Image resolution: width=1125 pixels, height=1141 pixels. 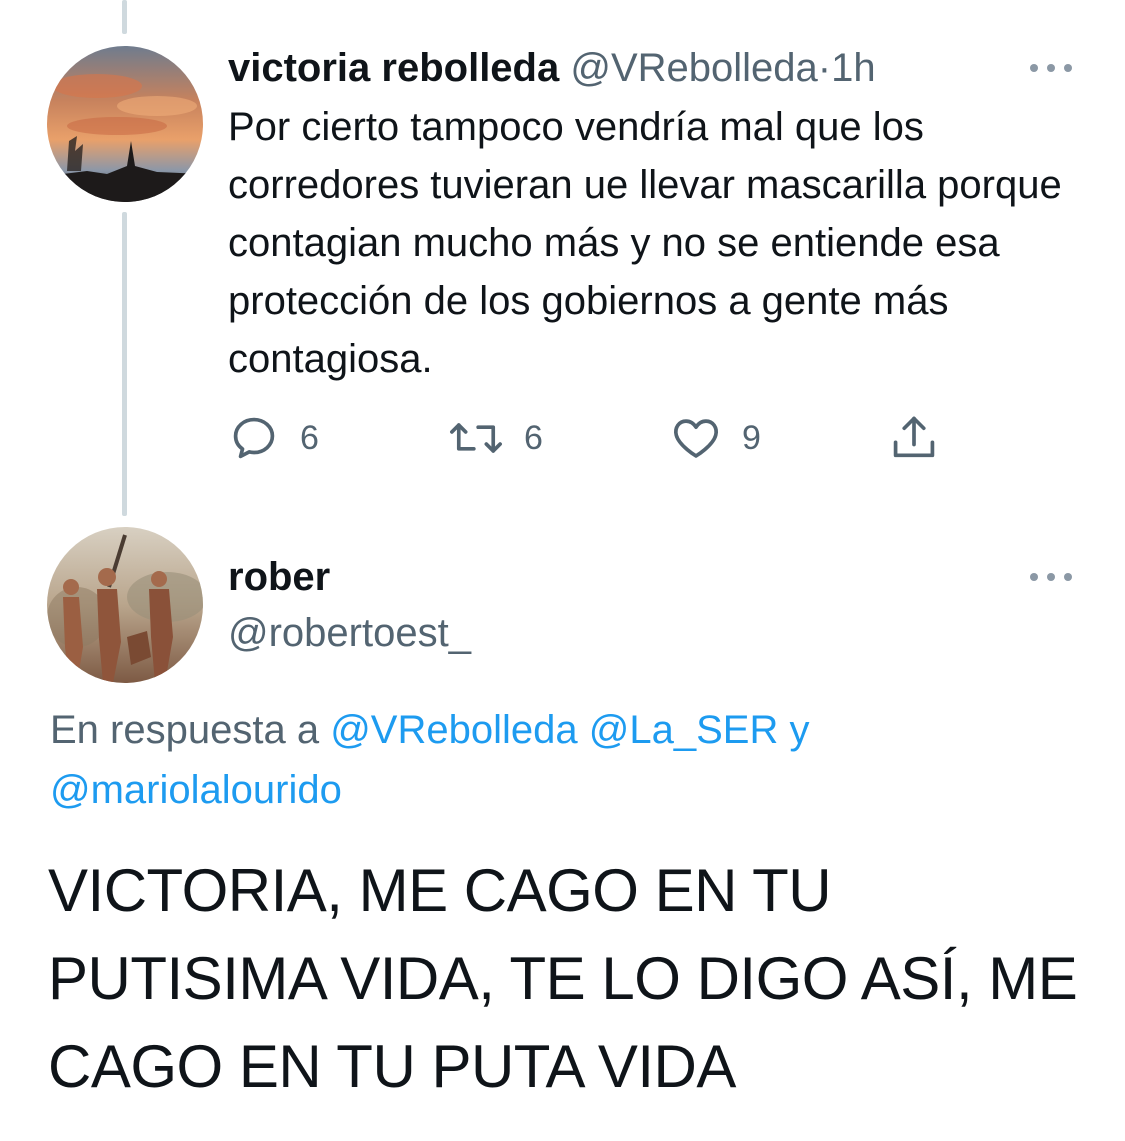 I want to click on tweet1-header: victoria rebolleda @VRebolleda·1h, so click(x=552, y=68).